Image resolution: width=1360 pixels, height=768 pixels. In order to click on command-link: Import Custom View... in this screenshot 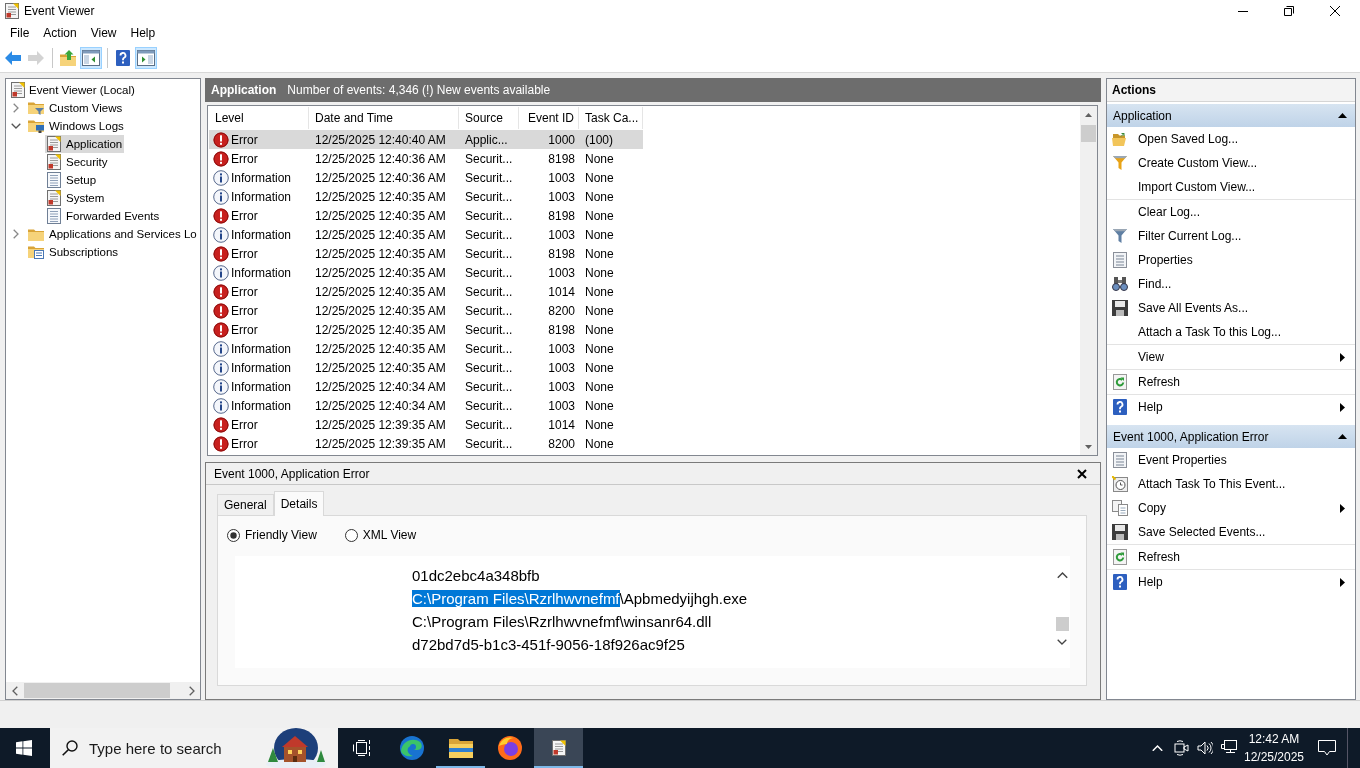, I will do `click(1231, 187)`.